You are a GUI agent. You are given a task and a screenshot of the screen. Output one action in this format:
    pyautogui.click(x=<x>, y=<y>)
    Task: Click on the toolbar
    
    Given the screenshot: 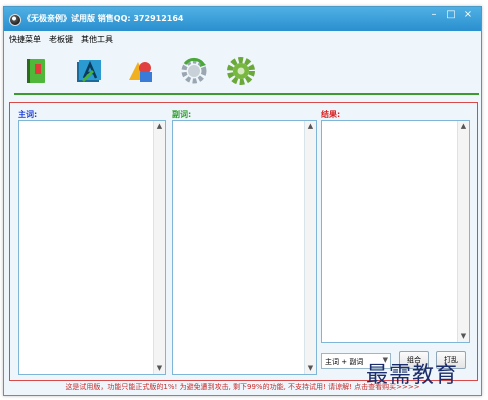 What is the action you would take?
    pyautogui.click(x=242, y=71)
    